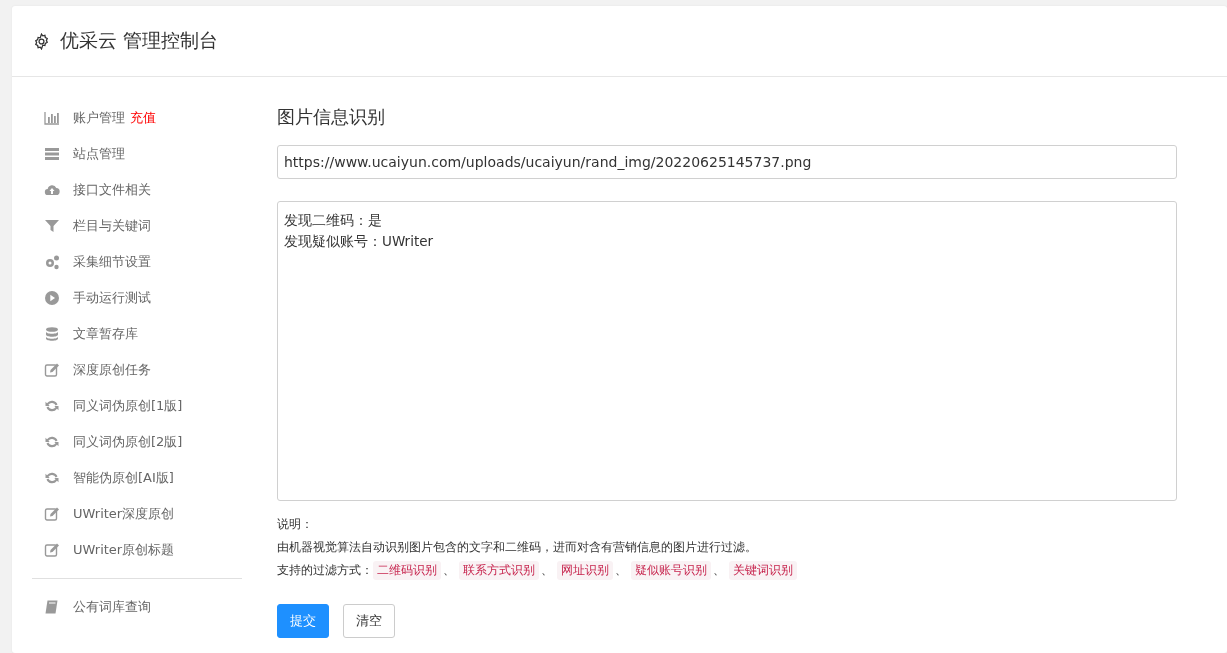 This screenshot has height=653, width=1227. I want to click on submit-button: 提交, so click(303, 621).